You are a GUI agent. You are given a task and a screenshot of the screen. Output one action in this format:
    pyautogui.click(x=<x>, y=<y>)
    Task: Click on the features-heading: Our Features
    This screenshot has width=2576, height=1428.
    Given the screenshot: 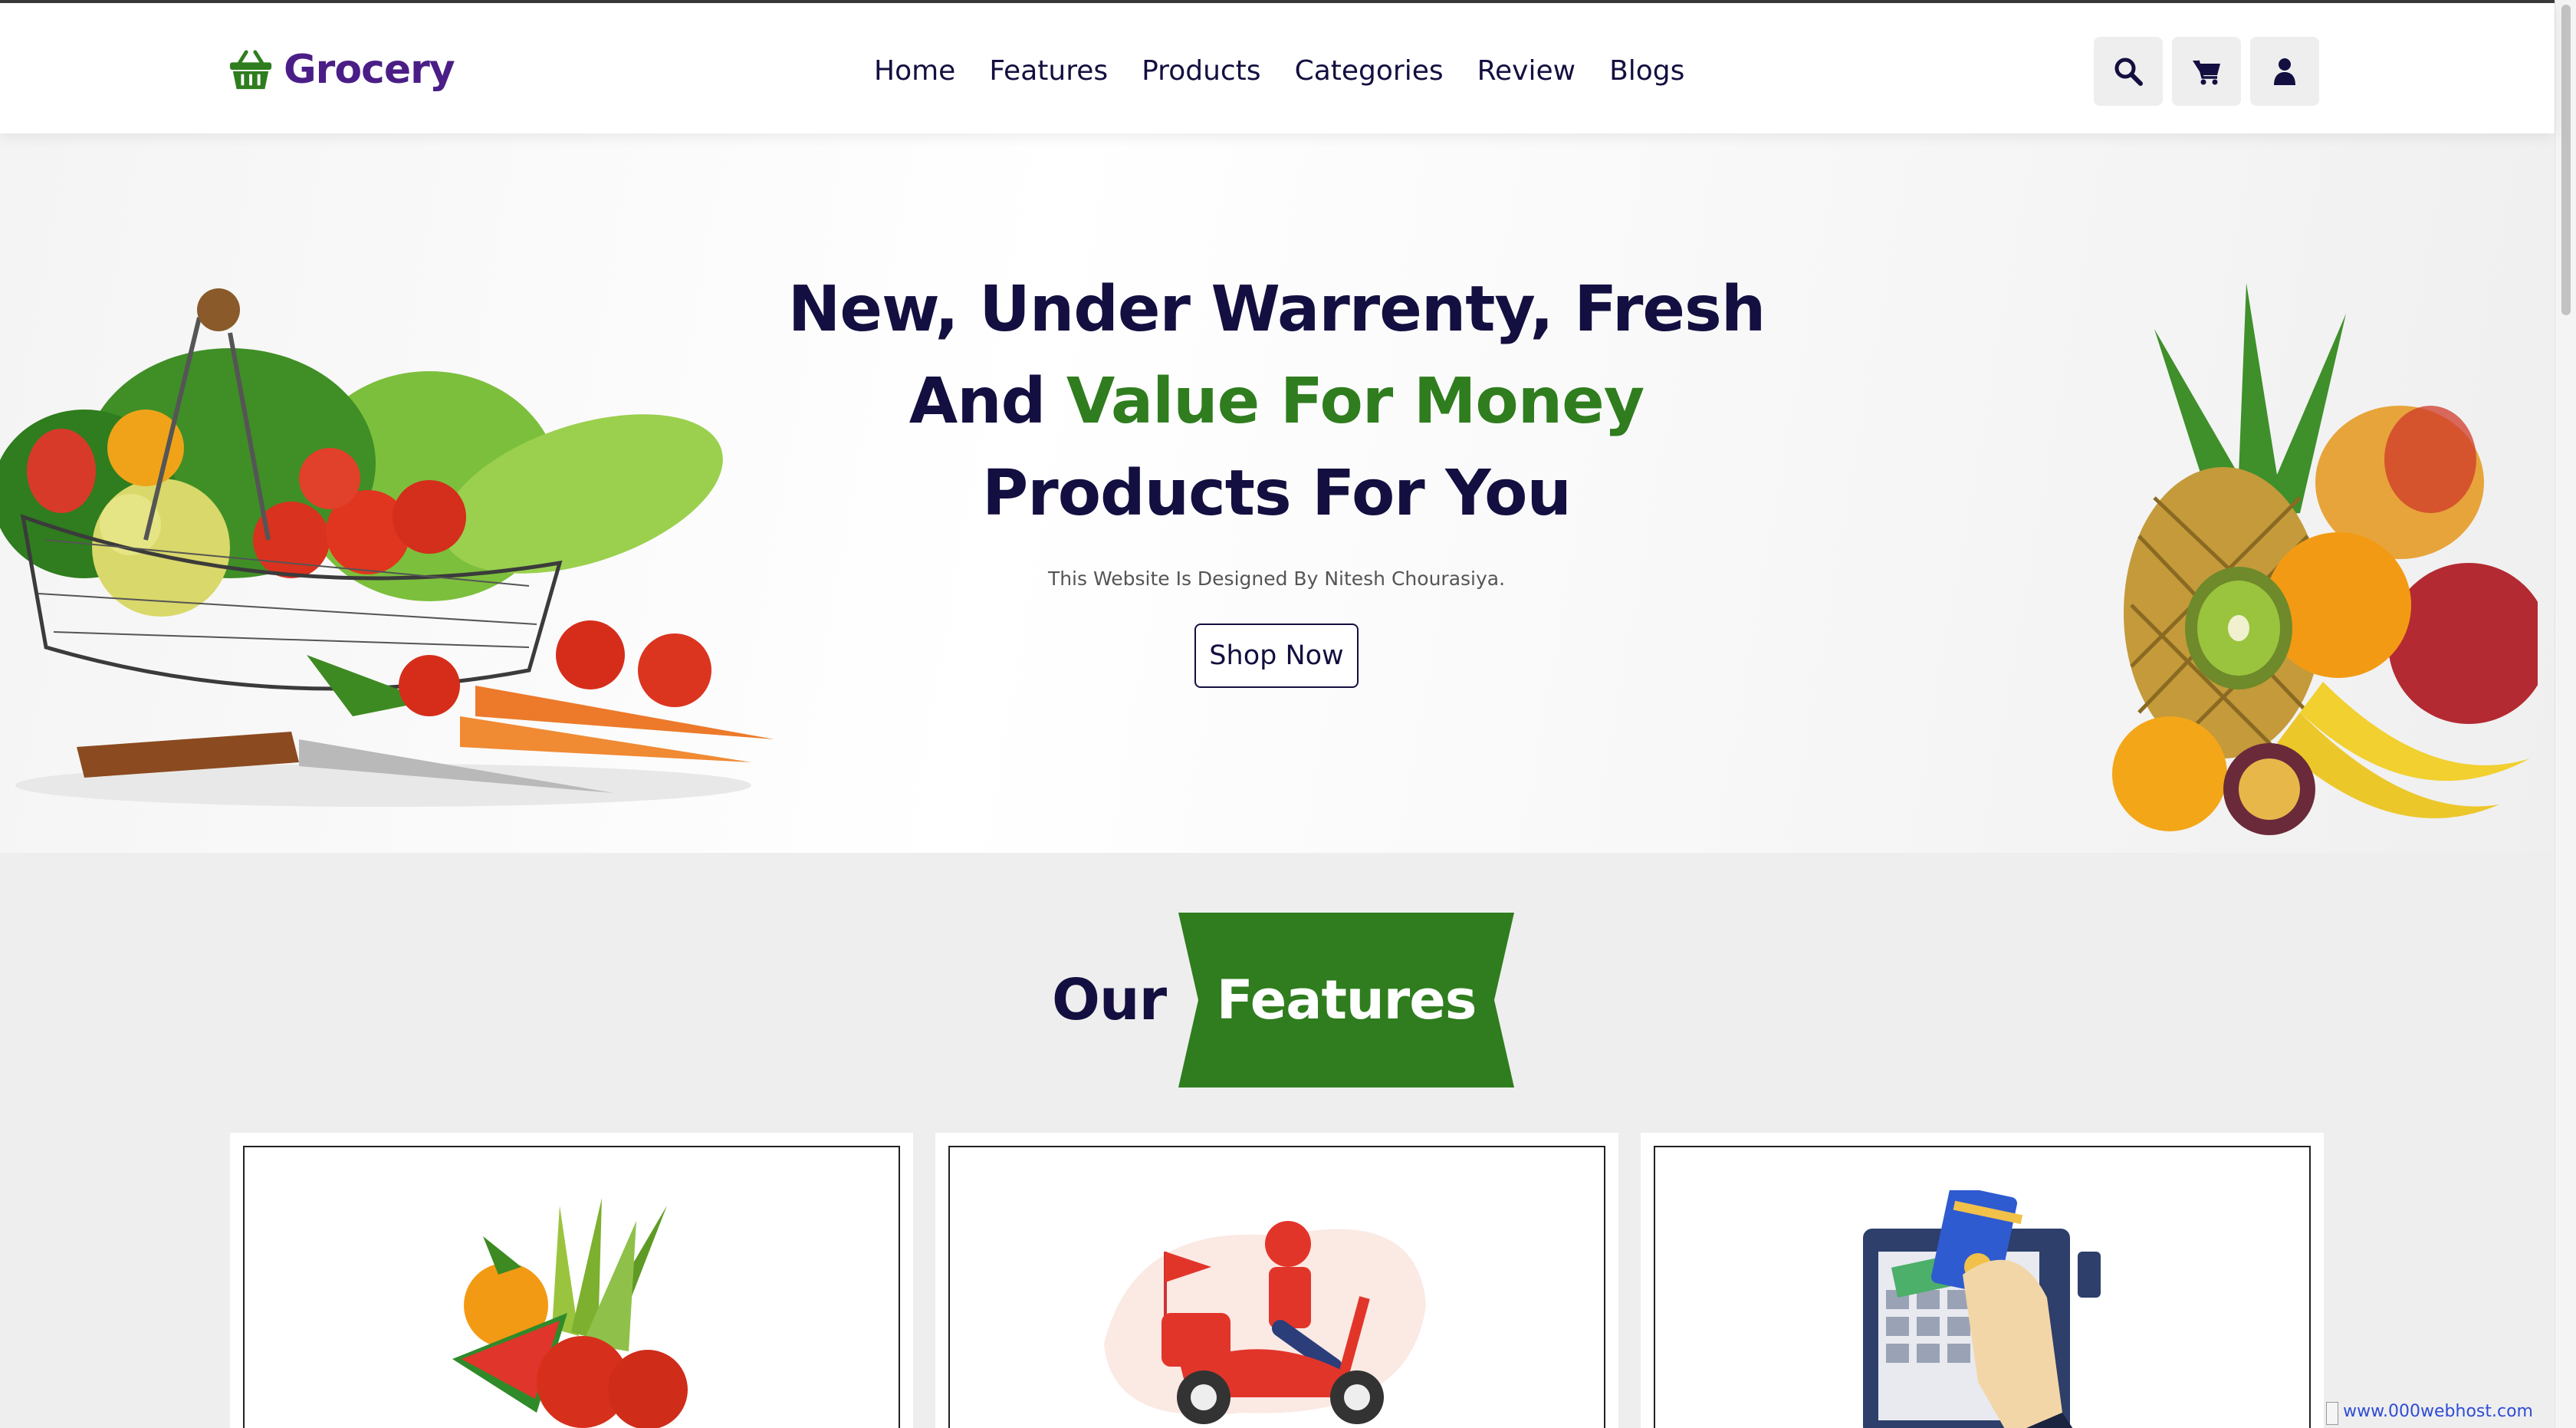 What is the action you would take?
    pyautogui.click(x=1284, y=1000)
    